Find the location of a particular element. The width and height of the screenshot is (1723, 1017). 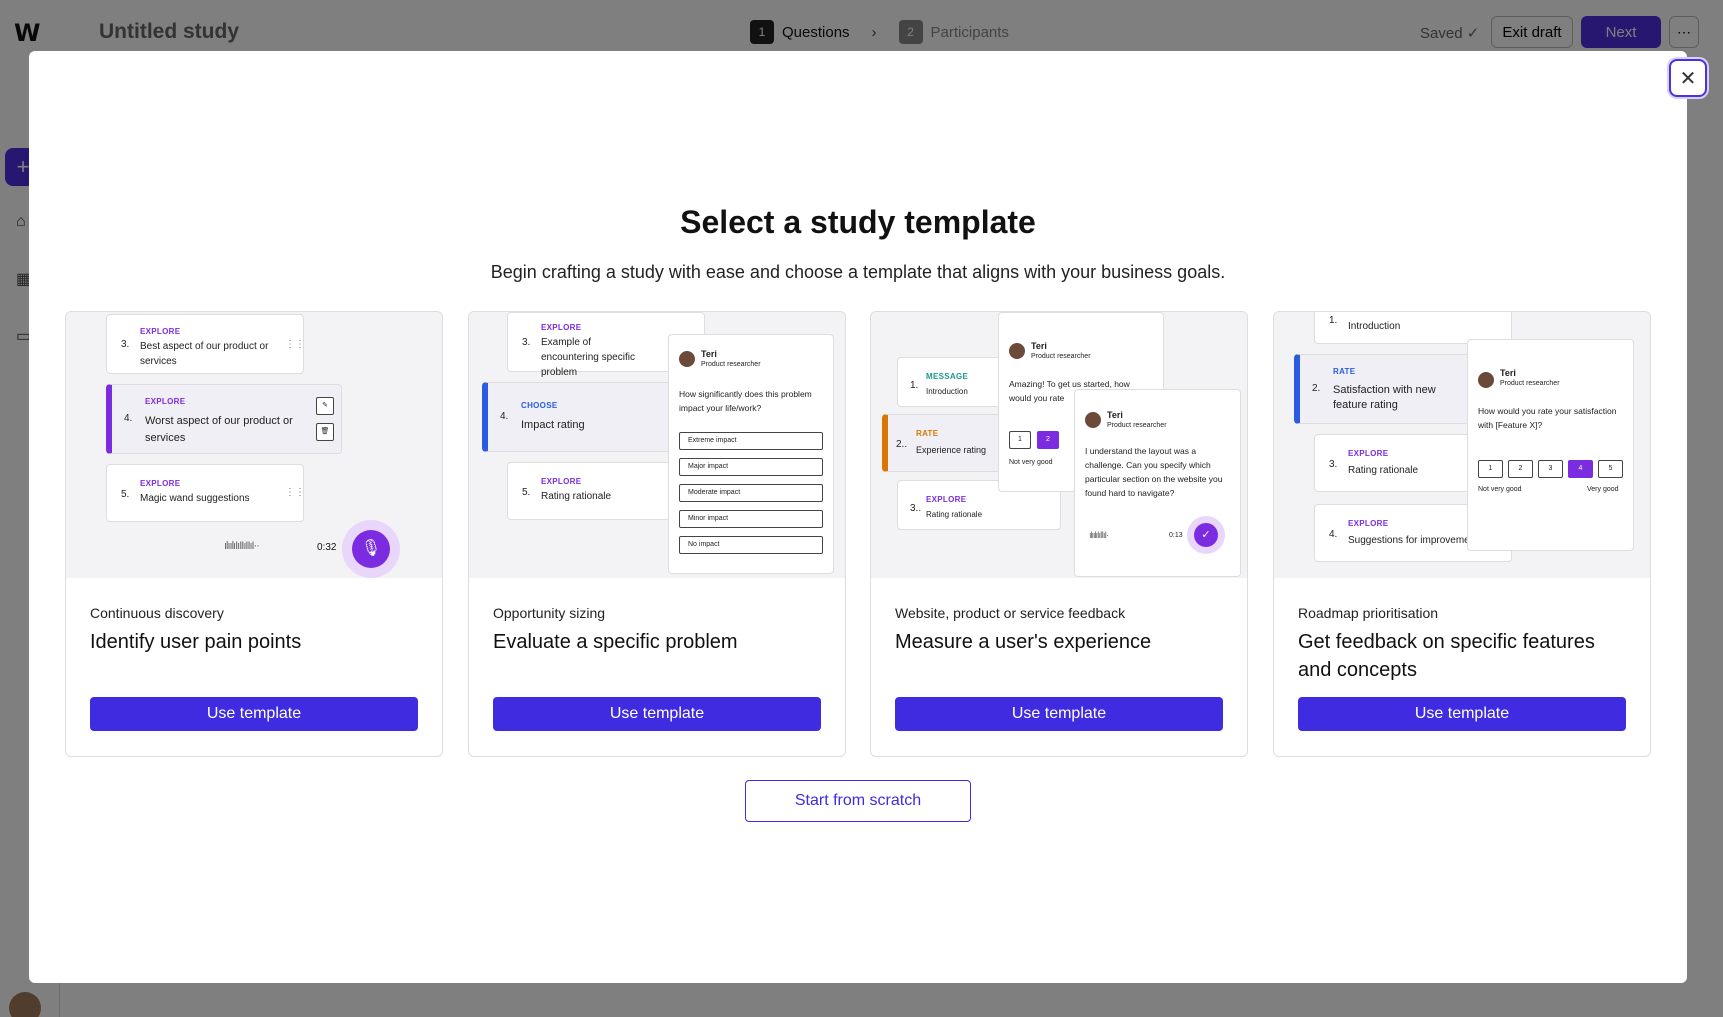

microphone-icon: 🎙 is located at coordinates (371, 549).